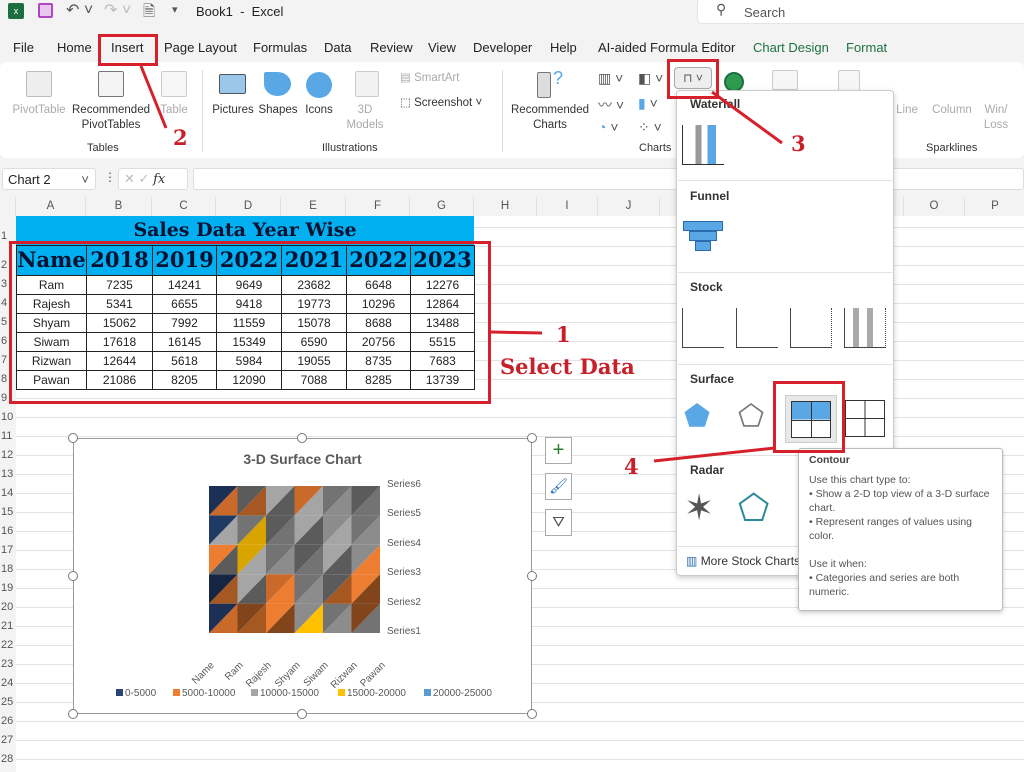 This screenshot has width=1024, height=772. Describe the element at coordinates (798, 143) in the screenshot. I see `annotation-step-3: 3` at that location.